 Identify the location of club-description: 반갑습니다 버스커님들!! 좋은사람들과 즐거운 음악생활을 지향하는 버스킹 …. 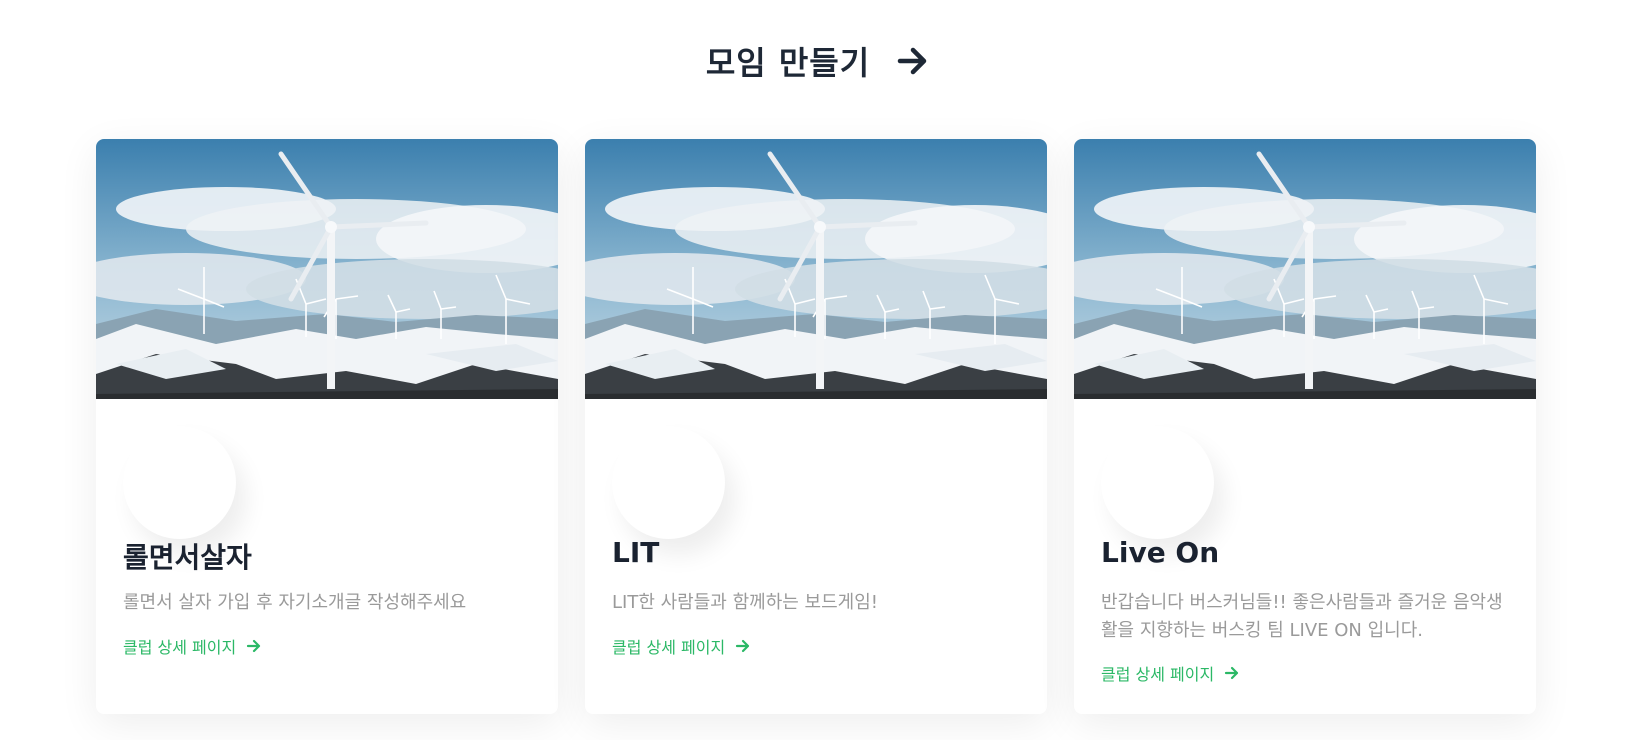
(1302, 616).